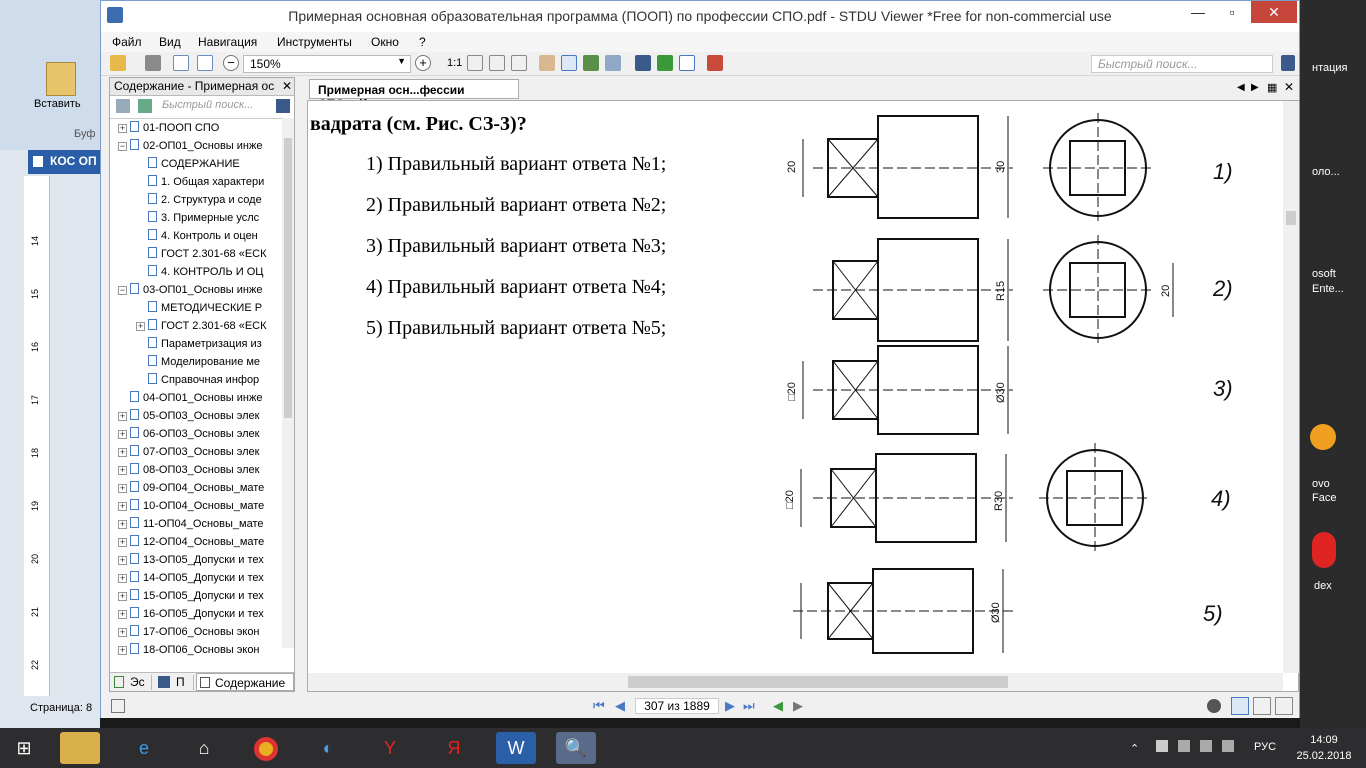  I want to click on media-player-icon: ◐, so click(328, 748).